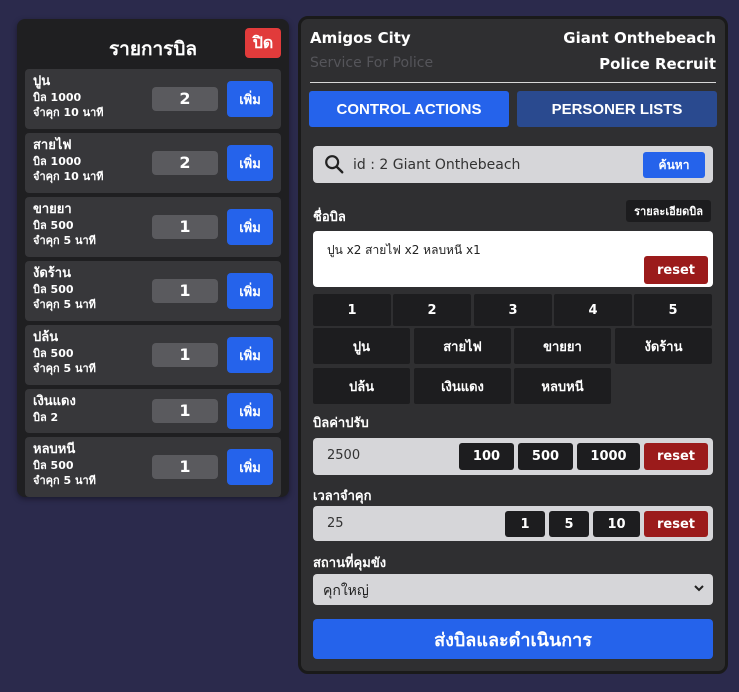  What do you see at coordinates (462, 386) in the screenshot?
I see `category-button-dirty-money: เงินแดง` at bounding box center [462, 386].